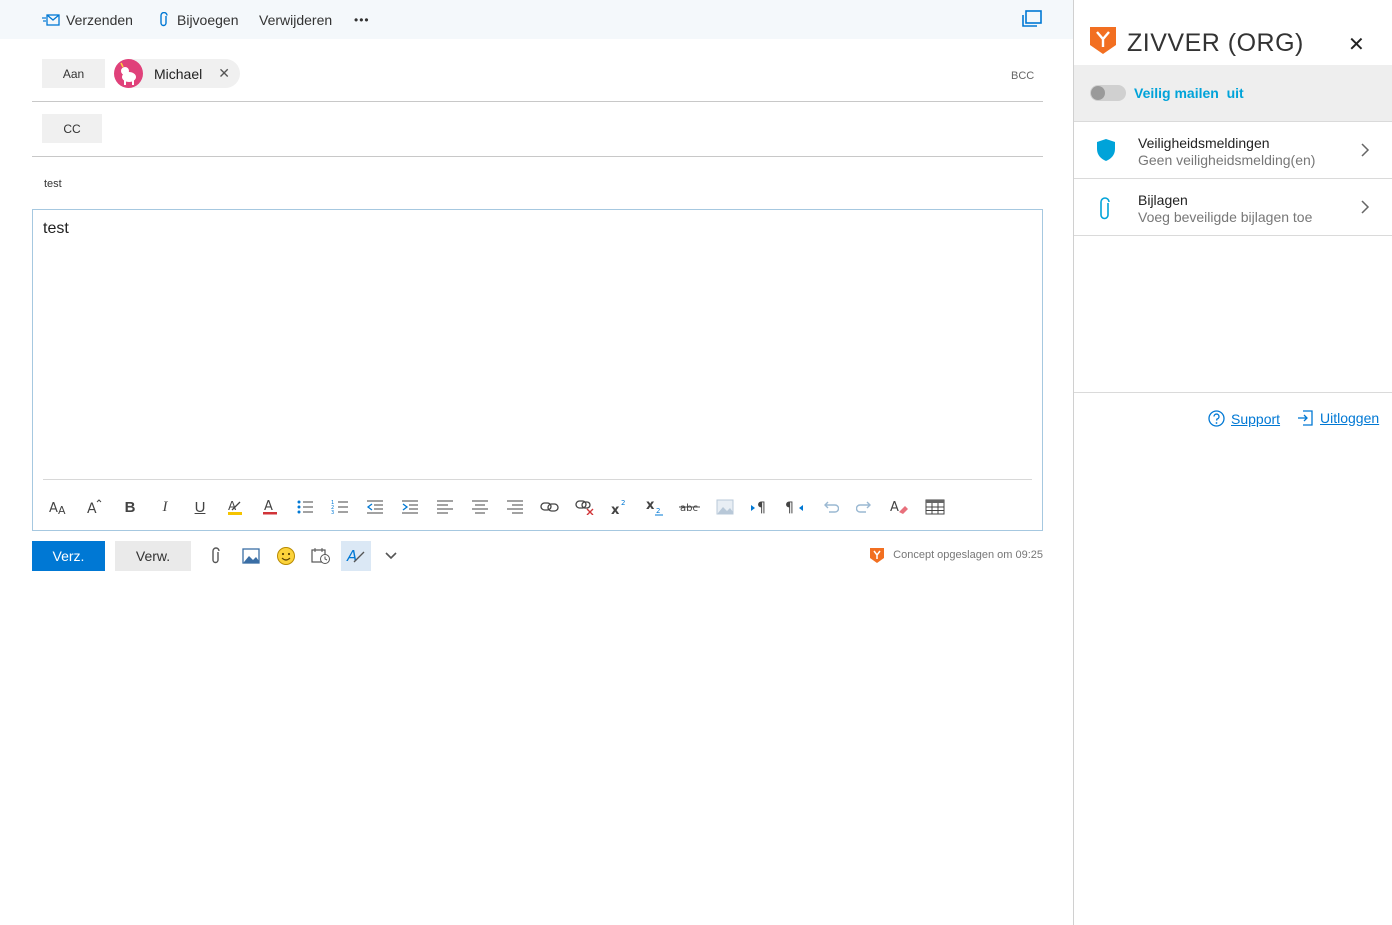  Describe the element at coordinates (585, 507) in the screenshot. I see `remove-link-icon` at that location.